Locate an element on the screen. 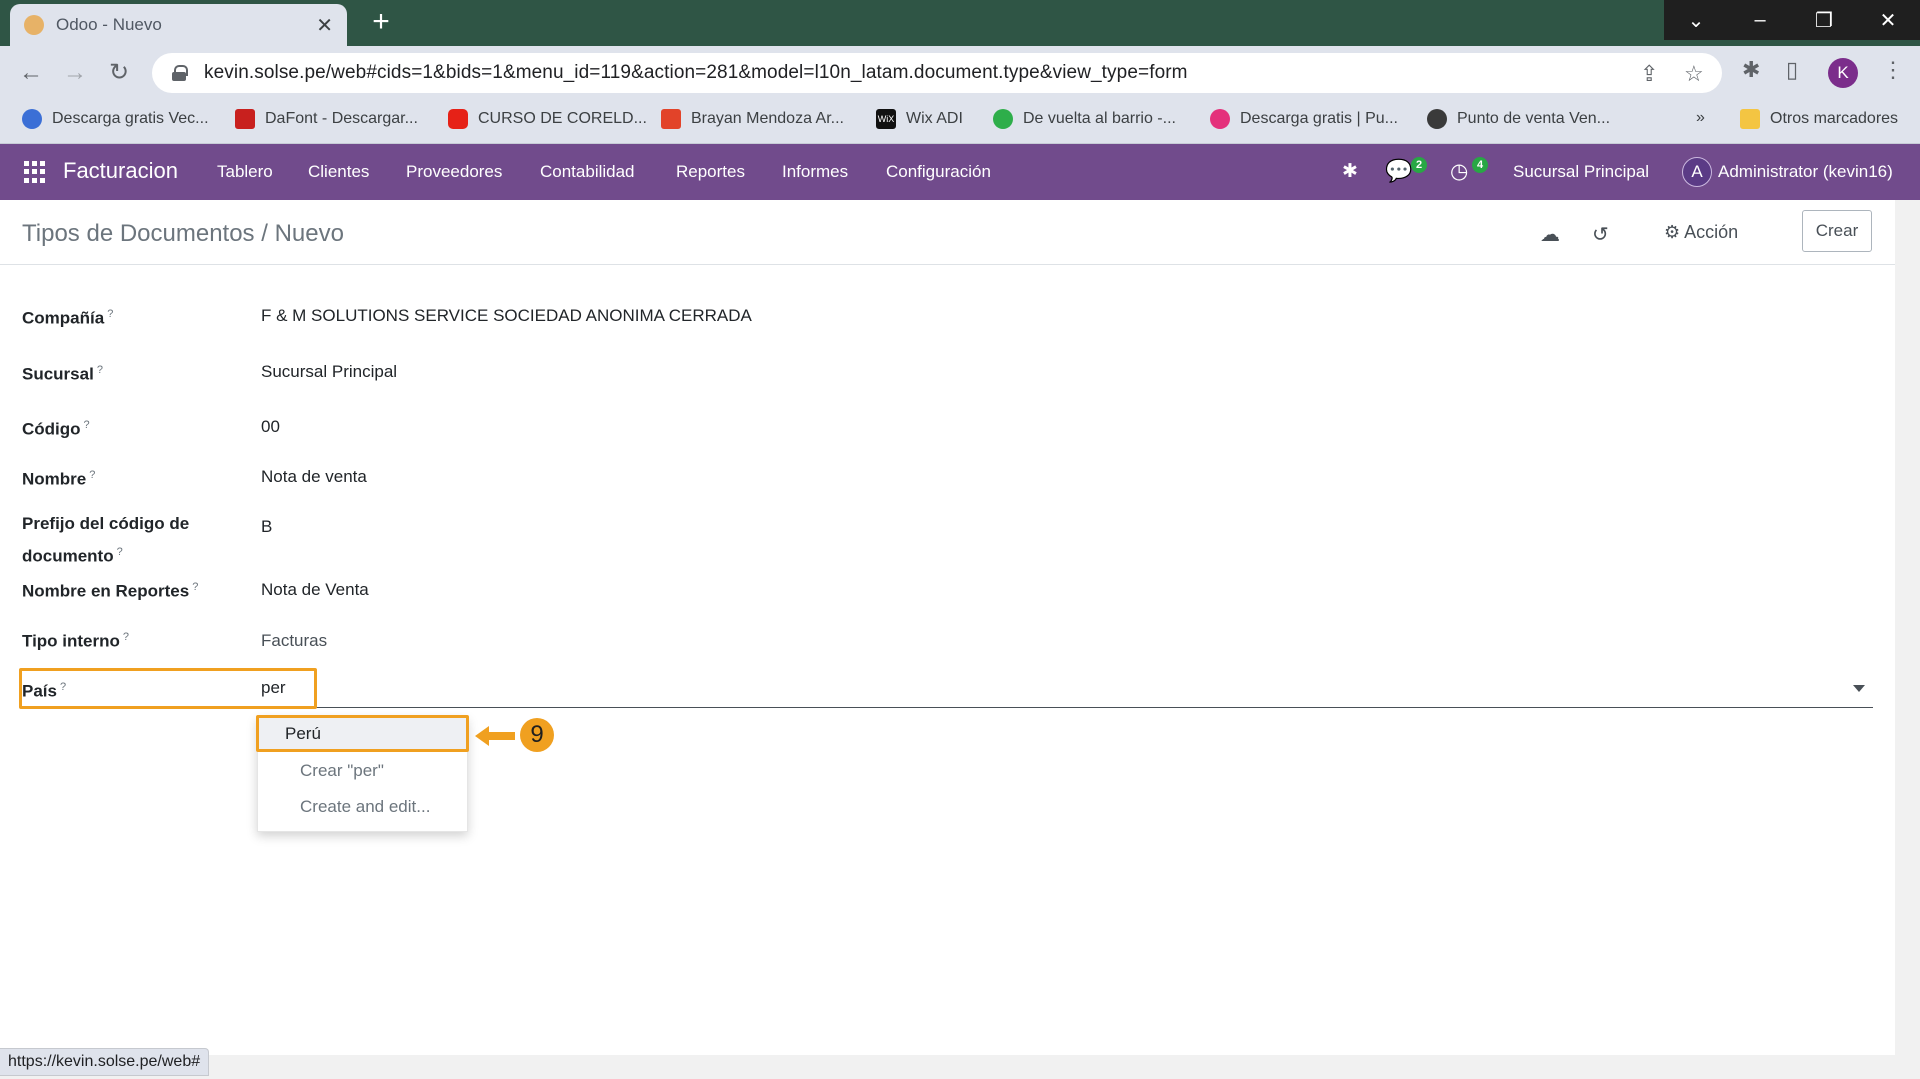 The width and height of the screenshot is (1920, 1079). field-value-prefijo: B is located at coordinates (266, 527).